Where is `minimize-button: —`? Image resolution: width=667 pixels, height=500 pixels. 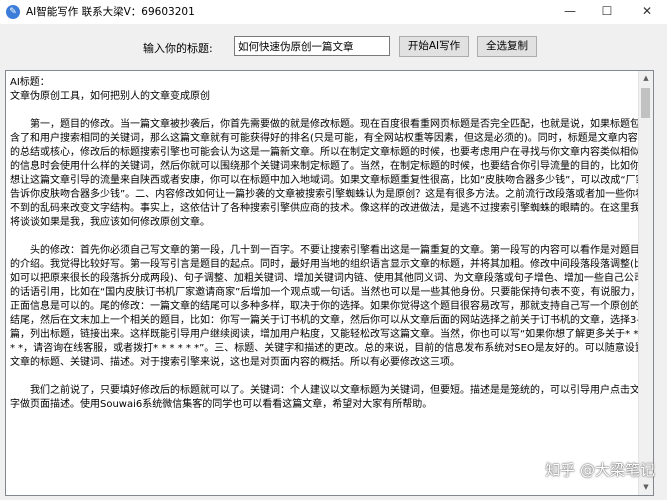 minimize-button: — is located at coordinates (570, 11).